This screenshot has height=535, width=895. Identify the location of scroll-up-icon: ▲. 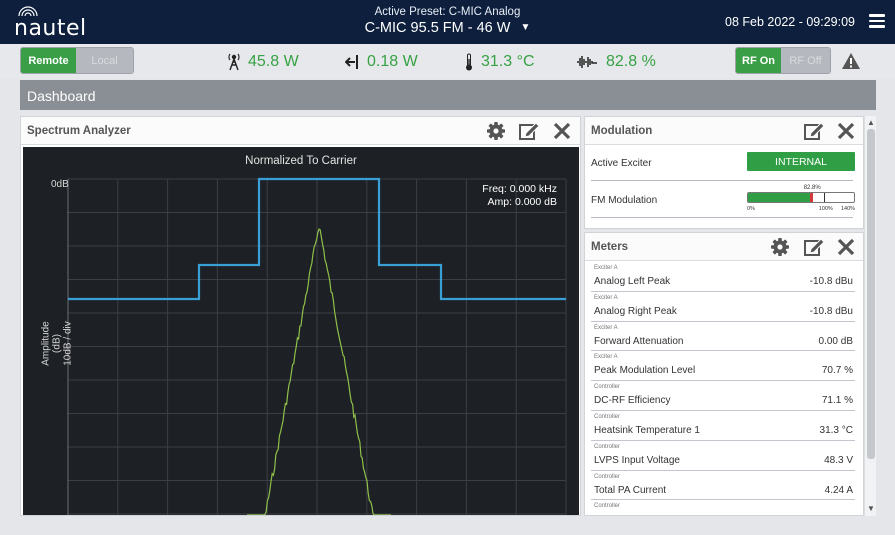
(871, 123).